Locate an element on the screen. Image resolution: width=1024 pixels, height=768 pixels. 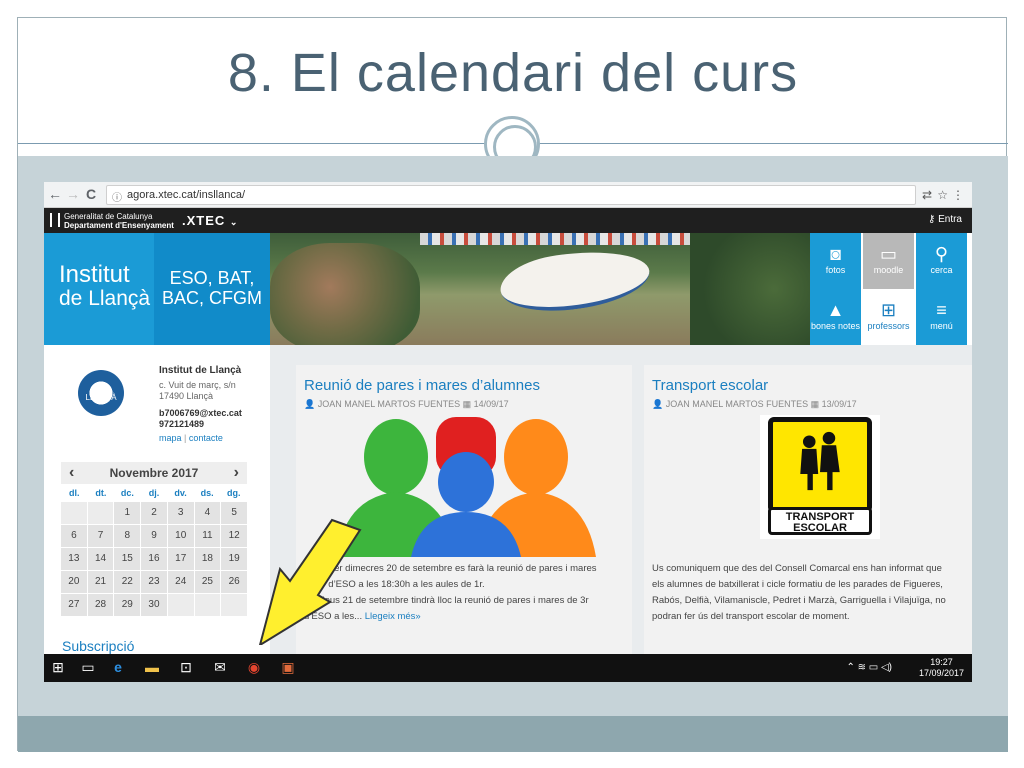
calendar-day: 3 is located at coordinates (180, 513).